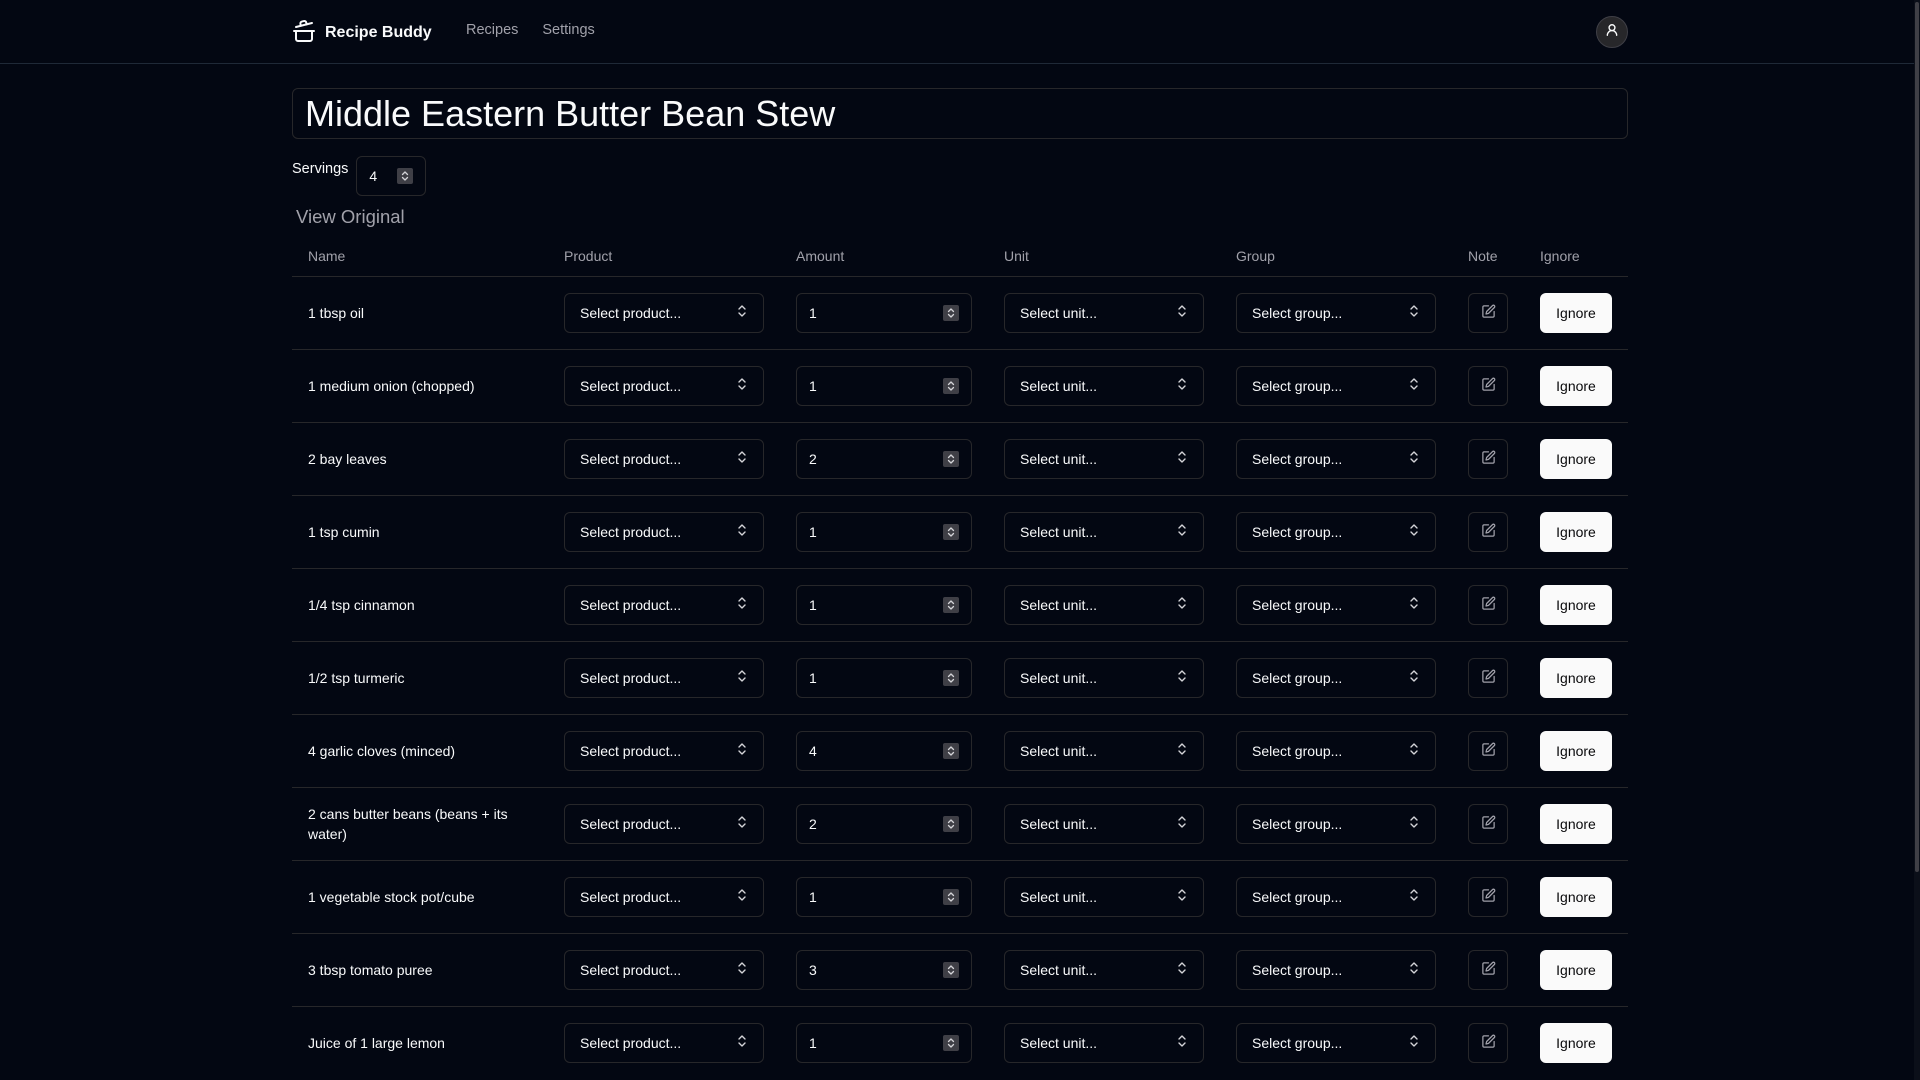 The image size is (1920, 1080). Describe the element at coordinates (1612, 32) in the screenshot. I see `user-menu-button` at that location.